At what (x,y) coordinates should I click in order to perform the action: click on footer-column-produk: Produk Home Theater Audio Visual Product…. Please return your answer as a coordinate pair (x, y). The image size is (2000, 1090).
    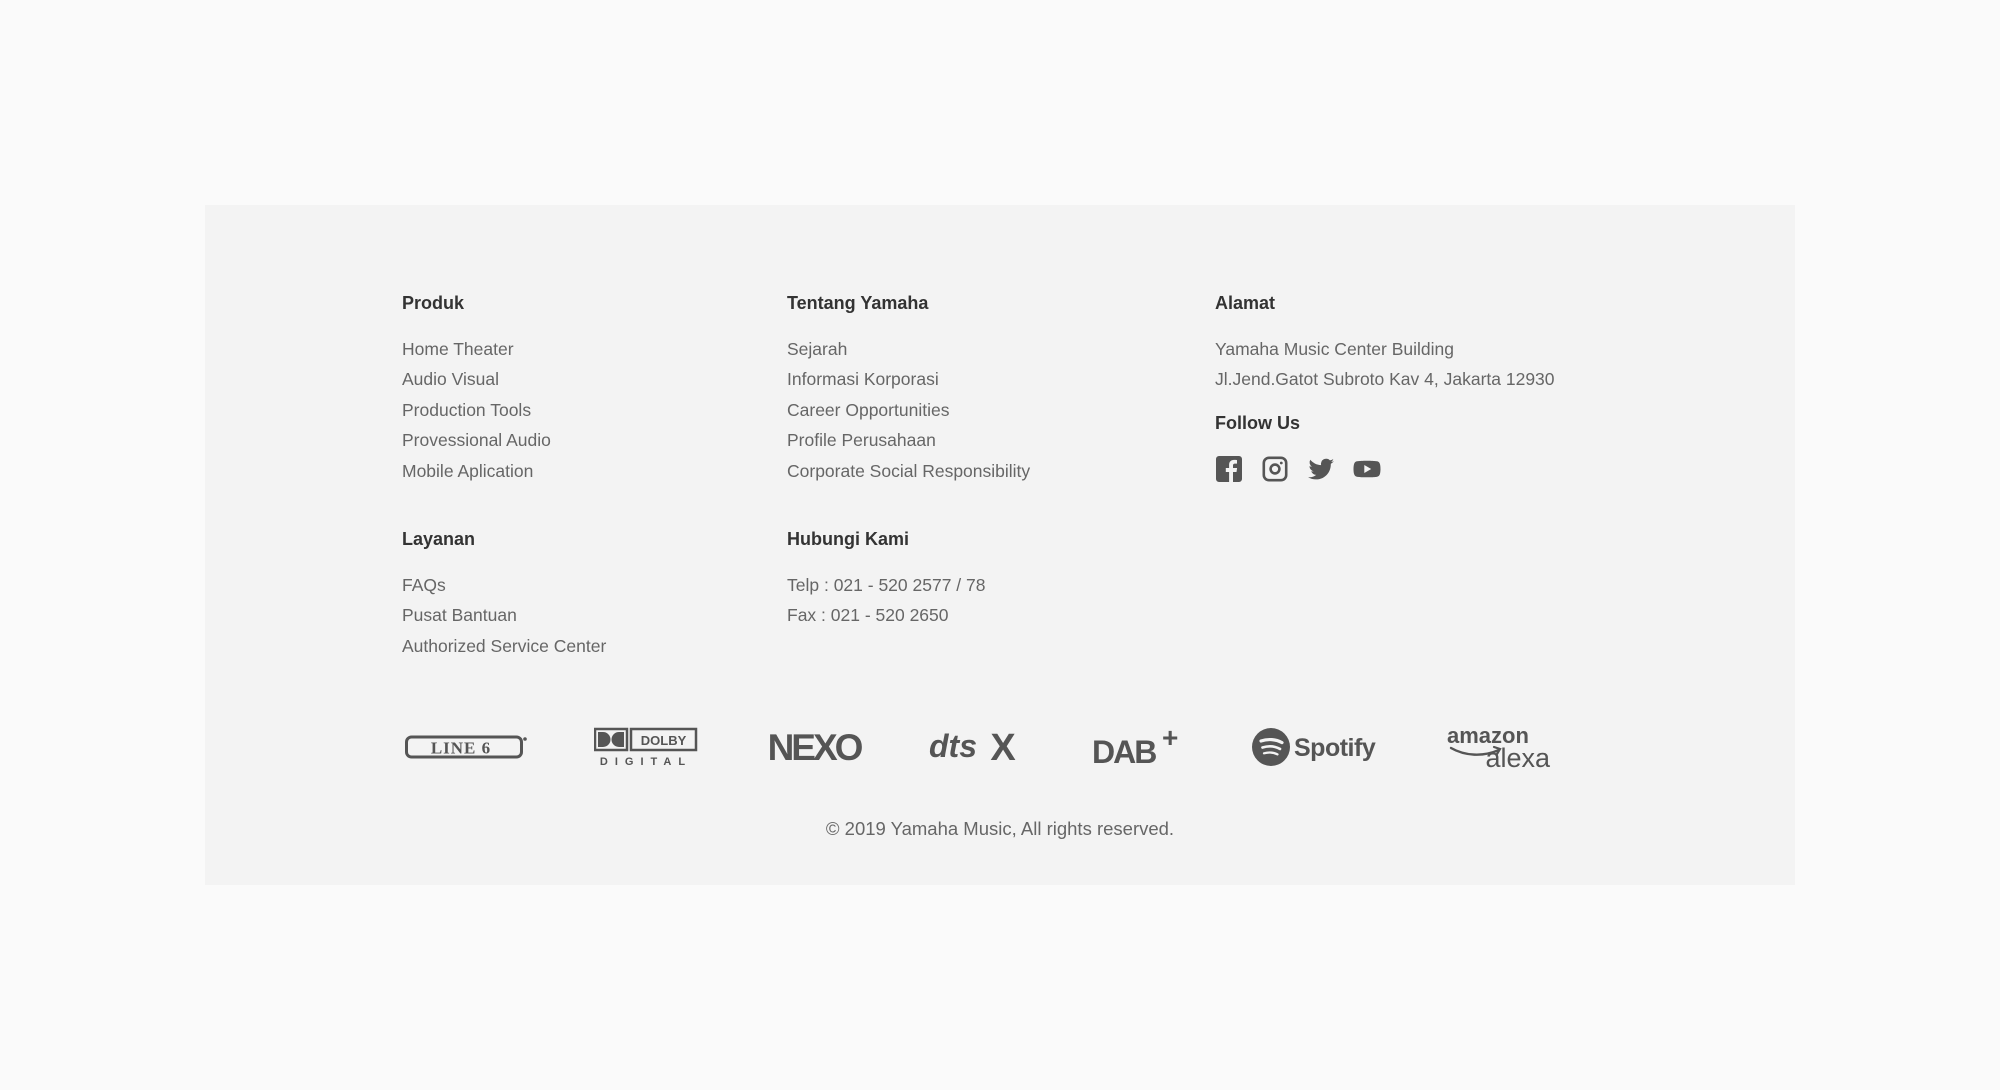
    Looking at the image, I should click on (476, 387).